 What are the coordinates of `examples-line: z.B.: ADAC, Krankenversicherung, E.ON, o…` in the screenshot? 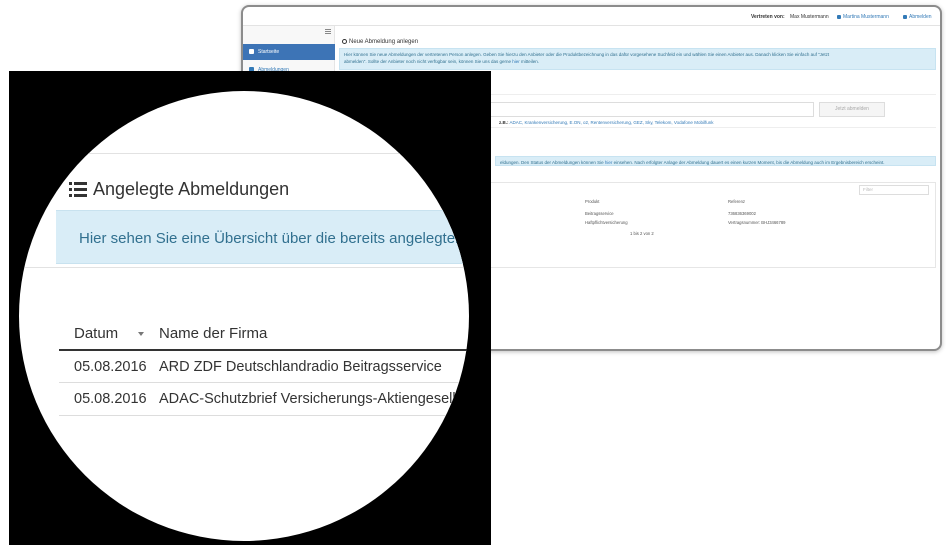 It's located at (606, 122).